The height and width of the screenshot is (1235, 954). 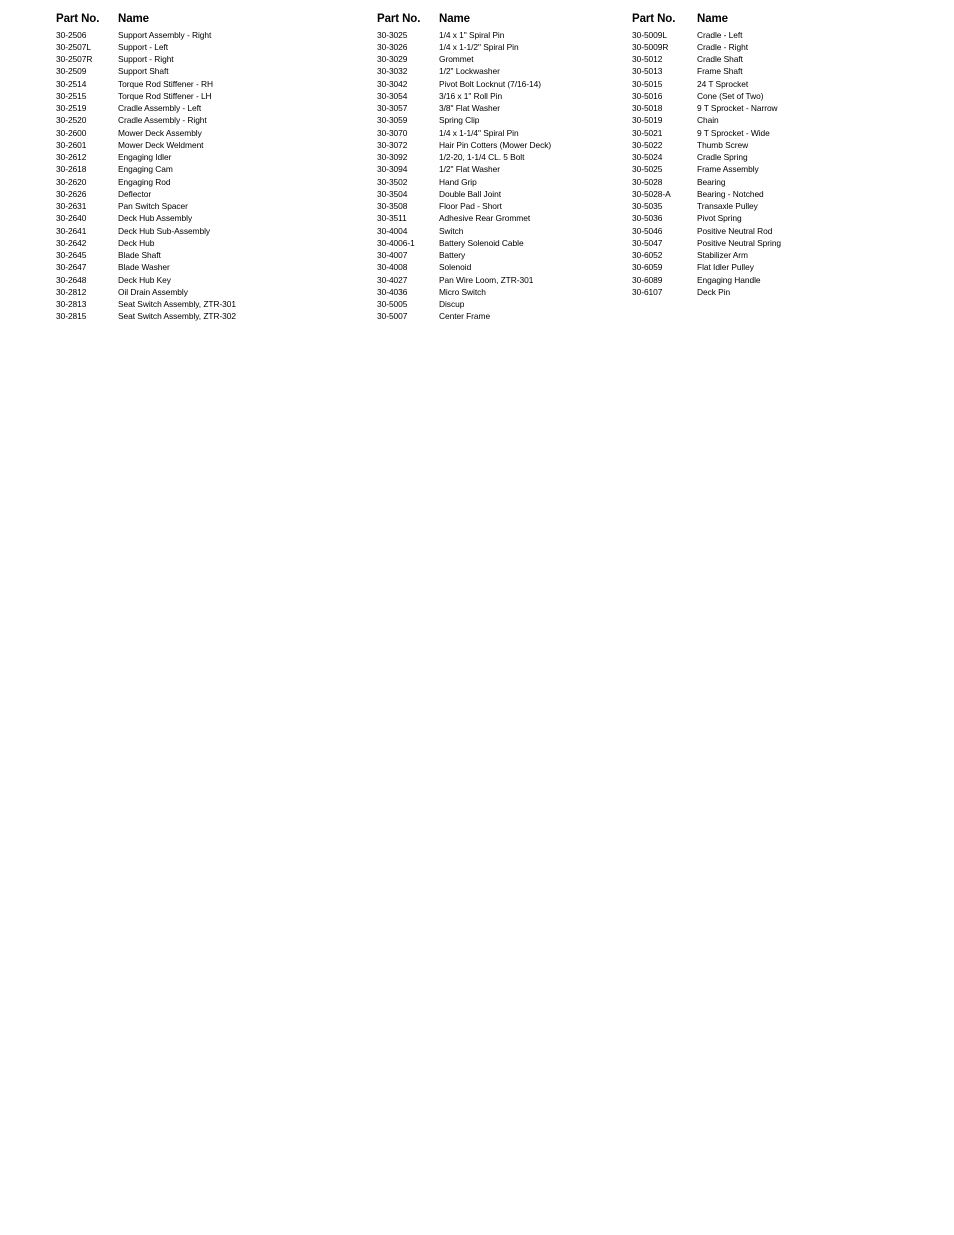 What do you see at coordinates (144, 181) in the screenshot?
I see `cell-part-name: Engaging Rod` at bounding box center [144, 181].